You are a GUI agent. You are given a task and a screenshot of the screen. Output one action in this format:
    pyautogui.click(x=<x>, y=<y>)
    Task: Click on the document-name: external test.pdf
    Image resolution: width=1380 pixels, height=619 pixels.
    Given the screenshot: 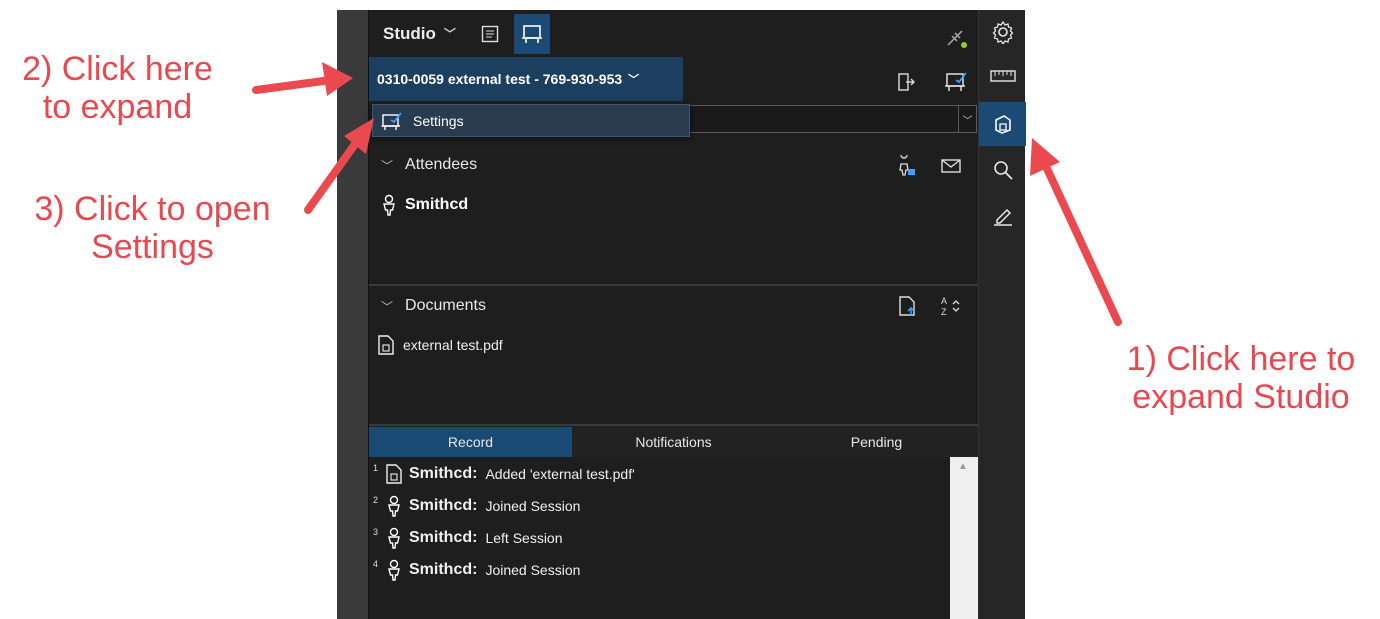 What is the action you would take?
    pyautogui.click(x=453, y=345)
    